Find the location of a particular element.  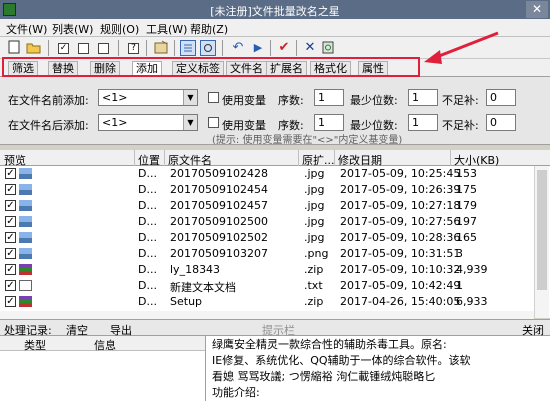

file-size: 165 is located at coordinates (466, 237).